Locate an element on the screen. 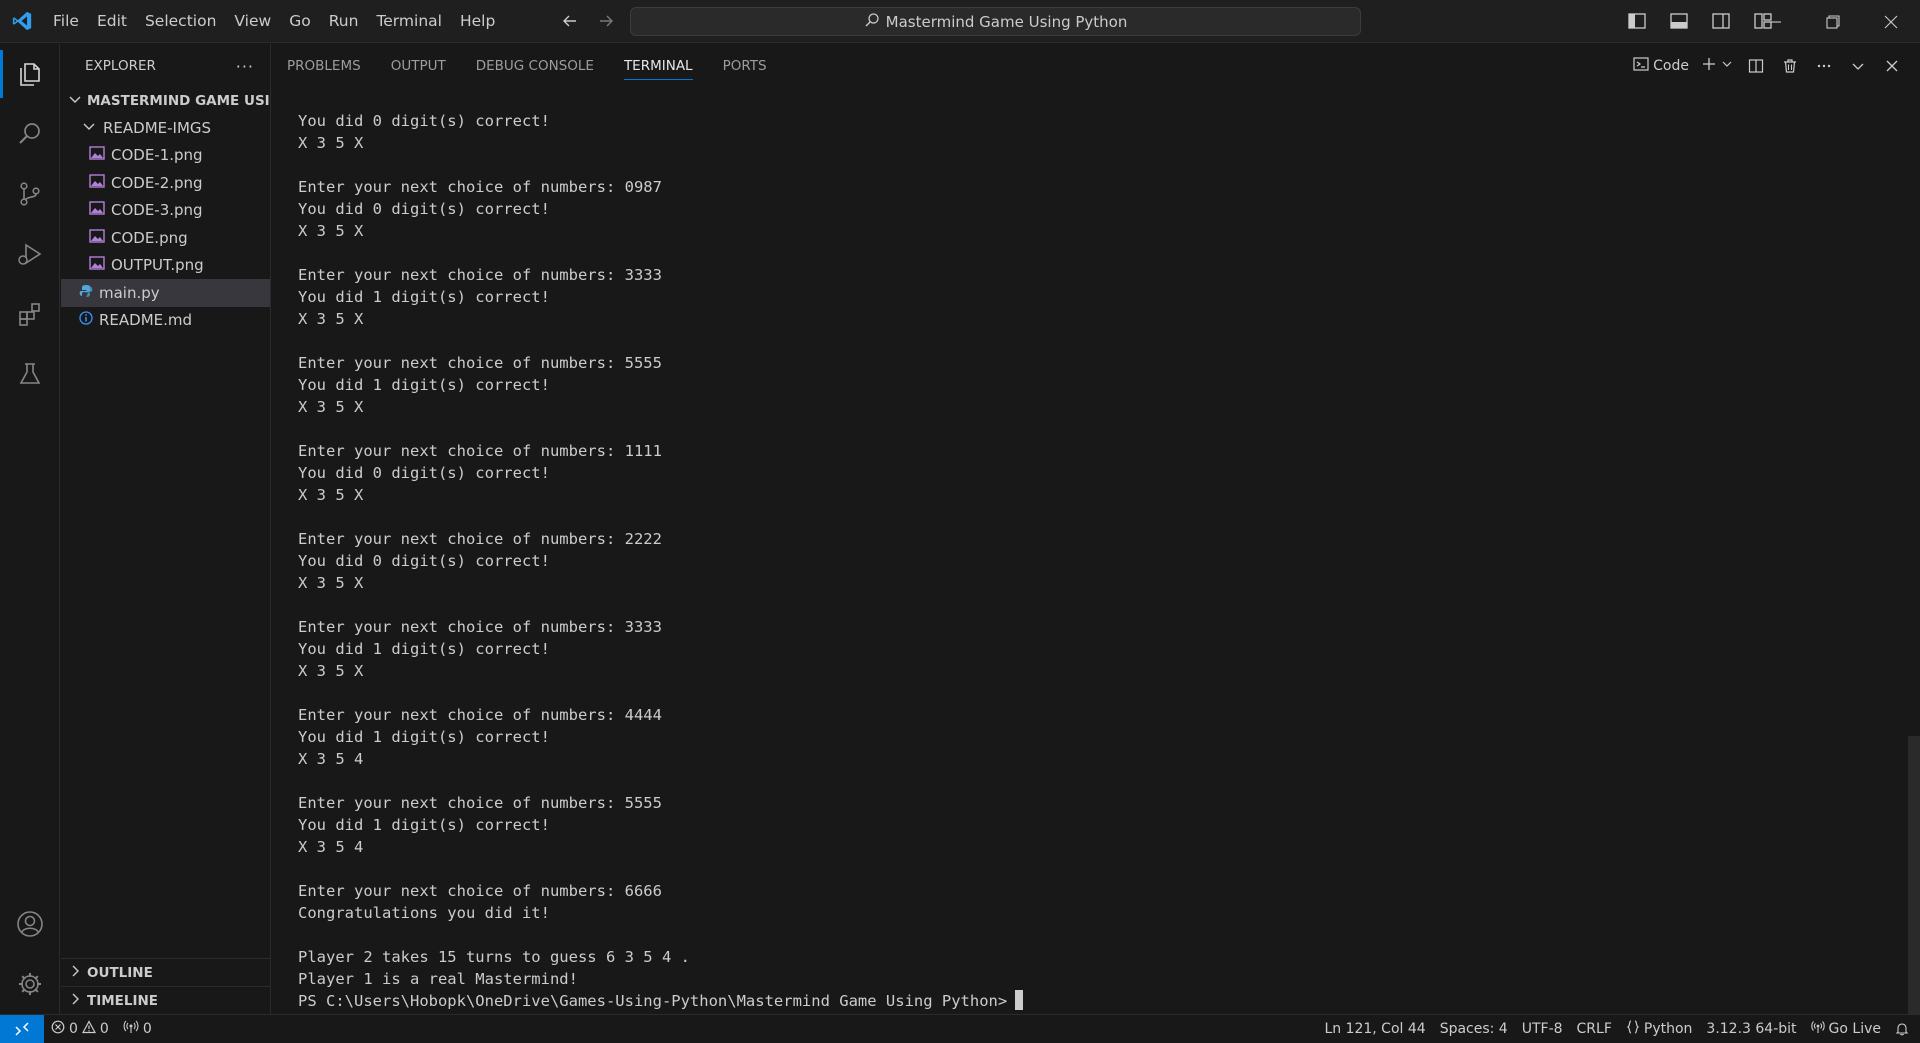 Image resolution: width=1920 pixels, height=1043 pixels. go-live-button: Go Live is located at coordinates (1846, 1029).